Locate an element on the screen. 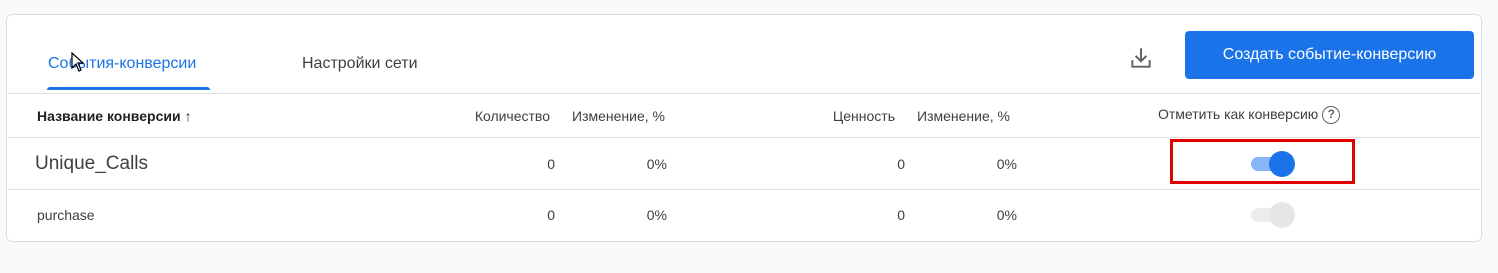  toggle-thumb is located at coordinates (1282, 215).